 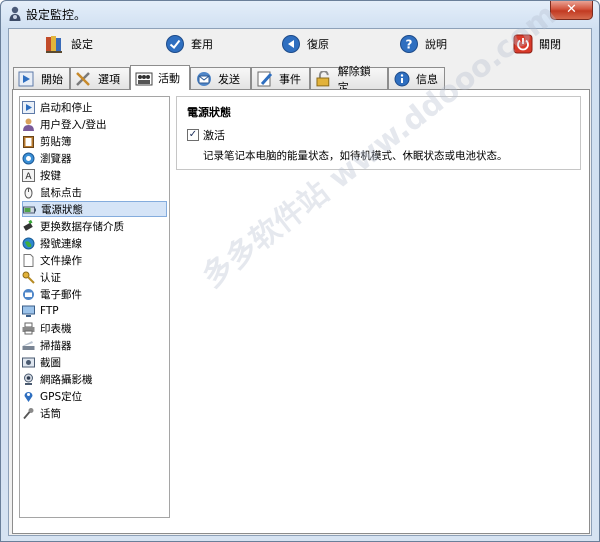 What do you see at coordinates (28, 243) in the screenshot?
I see `globe-icon` at bounding box center [28, 243].